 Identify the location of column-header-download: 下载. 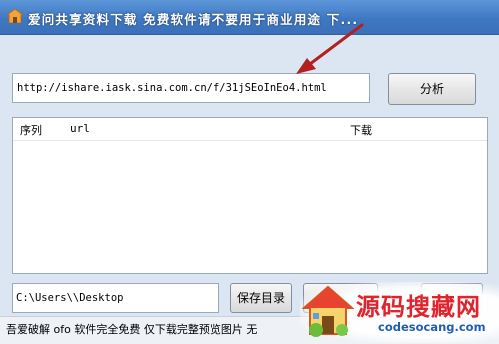
(361, 130).